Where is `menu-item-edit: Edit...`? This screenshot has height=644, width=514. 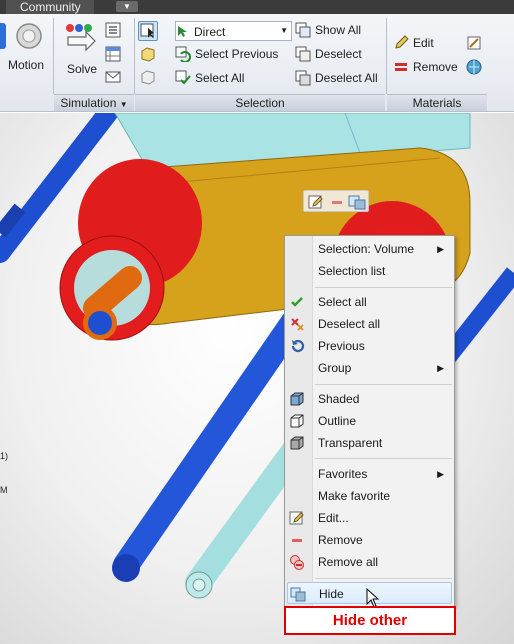
menu-item-edit: Edit... is located at coordinates (369, 518).